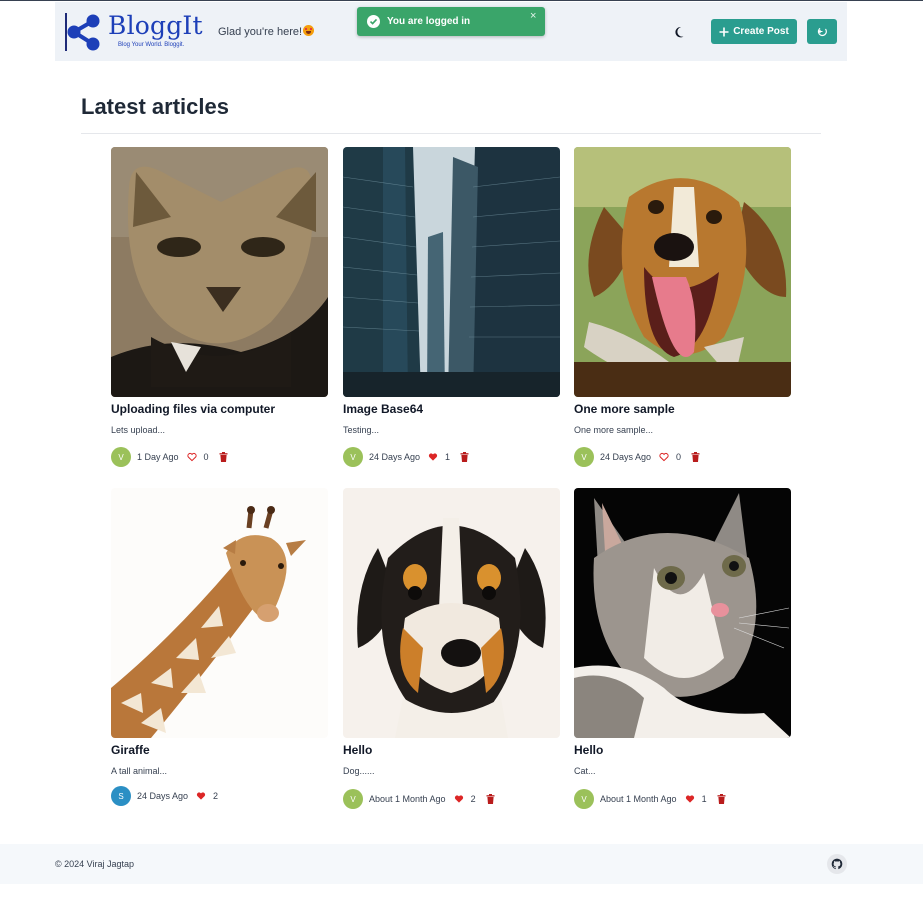 This screenshot has width=923, height=899. What do you see at coordinates (461, 864) in the screenshot?
I see `footer: © 2024 Viraj Jagtap` at bounding box center [461, 864].